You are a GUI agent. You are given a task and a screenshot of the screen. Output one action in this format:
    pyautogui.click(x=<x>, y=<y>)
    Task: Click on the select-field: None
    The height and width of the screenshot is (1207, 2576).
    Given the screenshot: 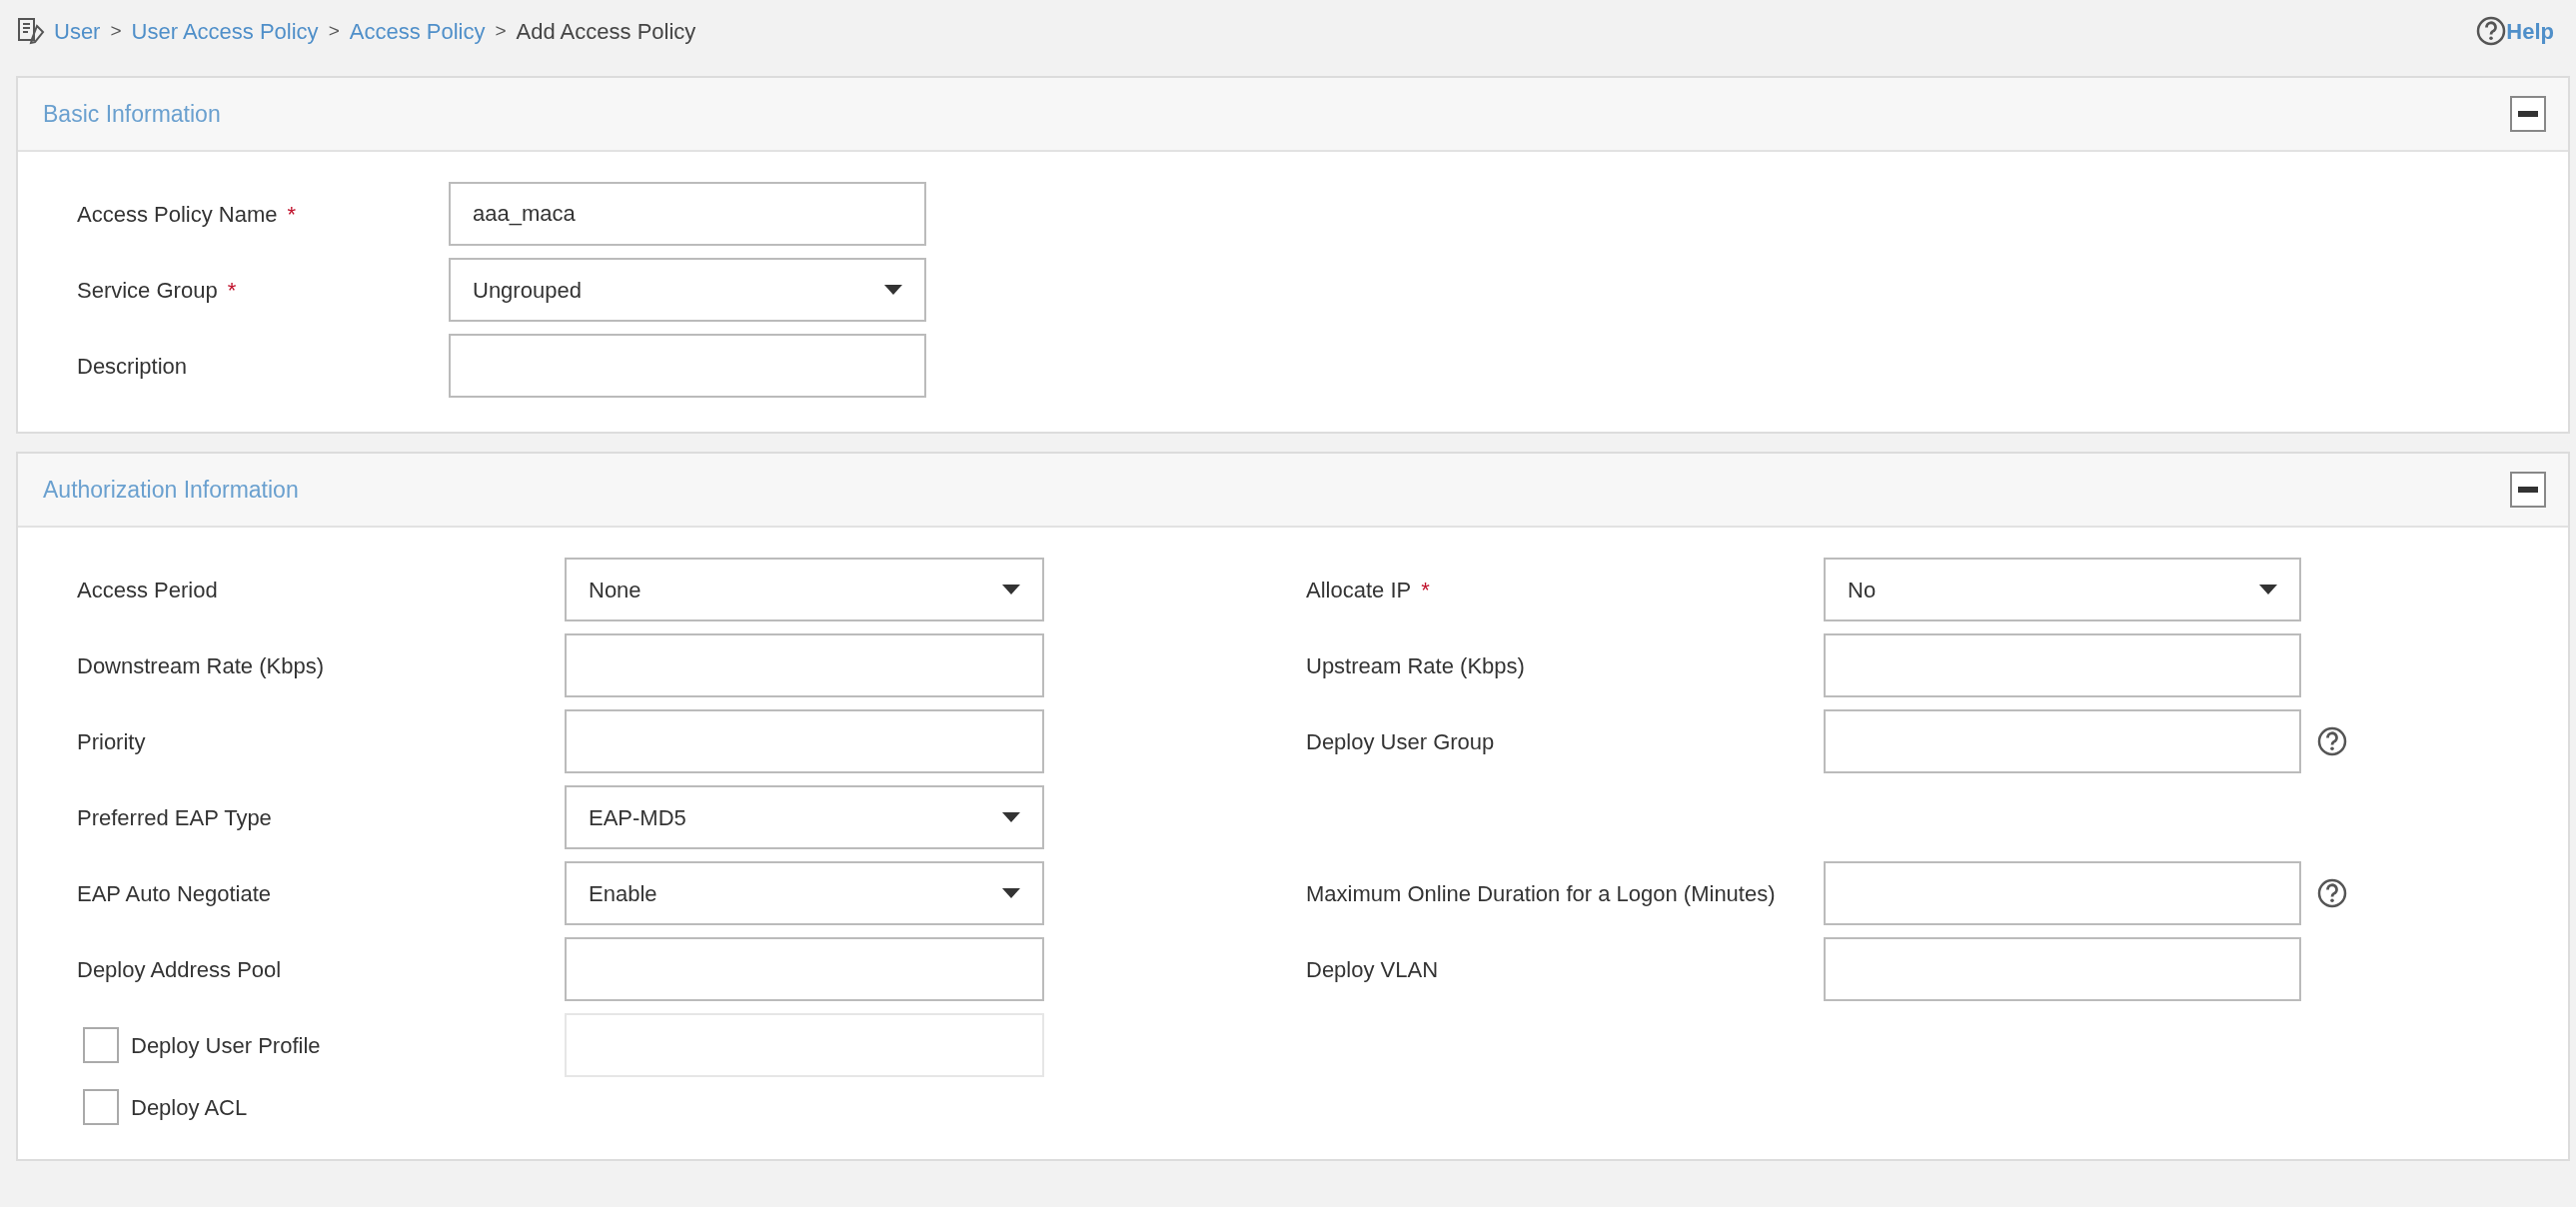 What is the action you would take?
    pyautogui.click(x=804, y=590)
    